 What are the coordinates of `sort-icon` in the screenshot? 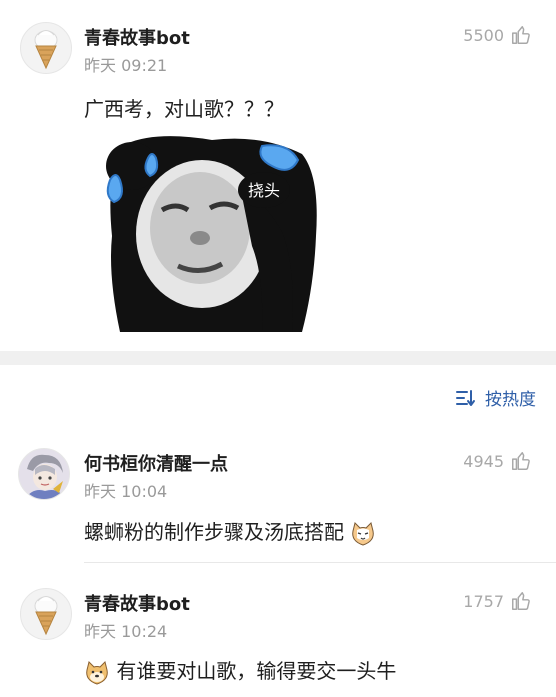 It's located at (465, 397).